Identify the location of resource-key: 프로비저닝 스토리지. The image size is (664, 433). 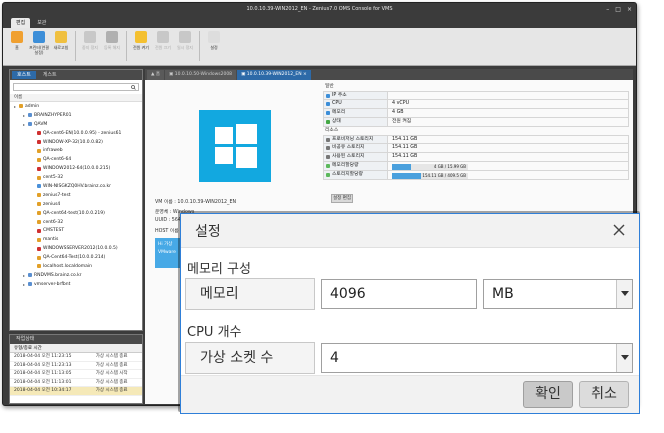
(356, 139).